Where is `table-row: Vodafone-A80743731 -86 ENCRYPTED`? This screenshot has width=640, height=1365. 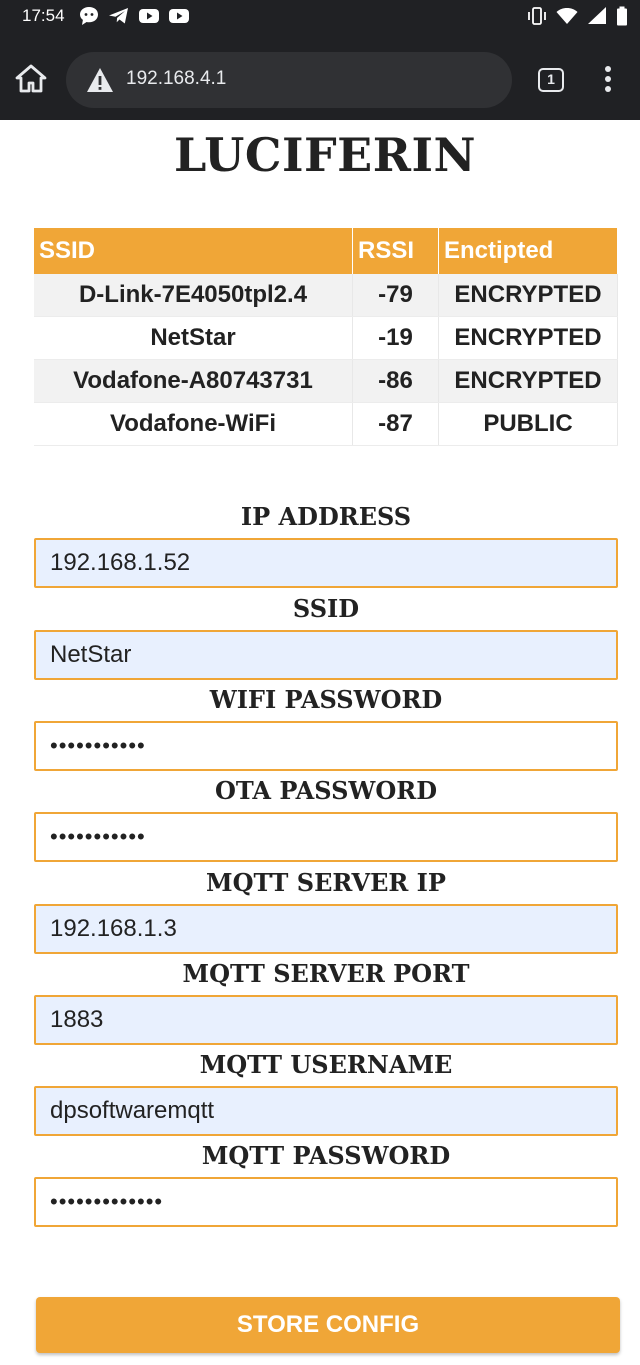
table-row: Vodafone-A80743731 -86 ENCRYPTED is located at coordinates (326, 381).